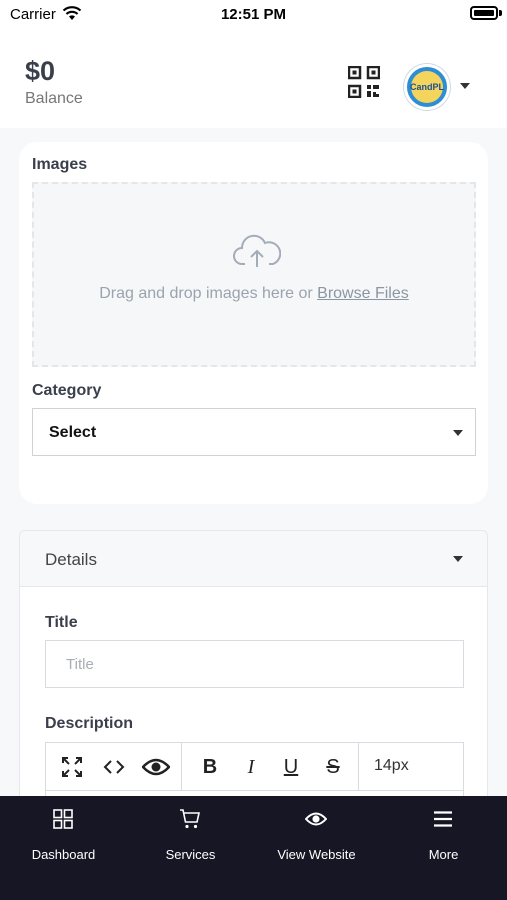 The height and width of the screenshot is (900, 507). I want to click on tab-view-website: View Website, so click(316, 838).